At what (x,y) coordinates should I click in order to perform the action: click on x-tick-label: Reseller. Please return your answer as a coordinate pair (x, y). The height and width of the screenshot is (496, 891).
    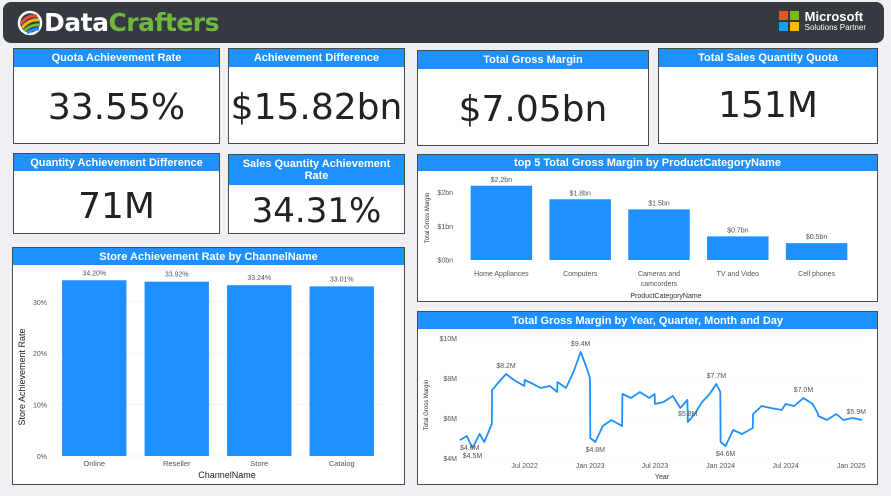
    Looking at the image, I should click on (177, 463).